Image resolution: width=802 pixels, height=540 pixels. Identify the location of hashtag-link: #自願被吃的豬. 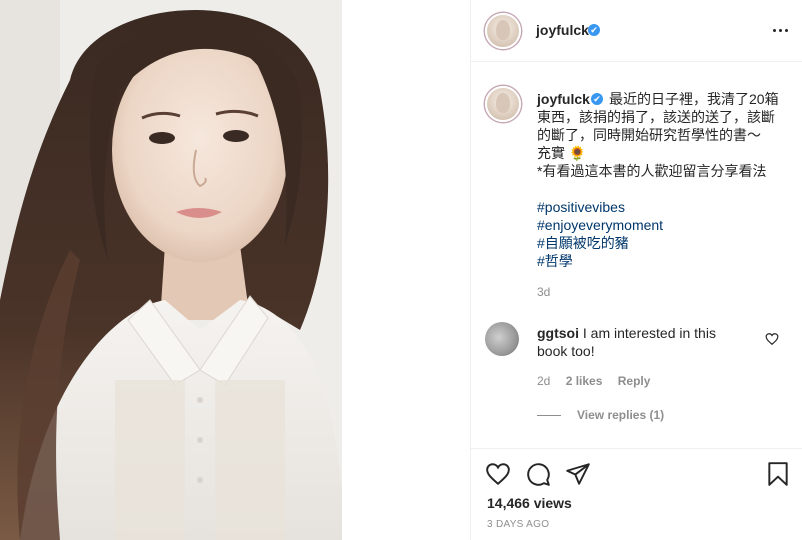
(666, 243).